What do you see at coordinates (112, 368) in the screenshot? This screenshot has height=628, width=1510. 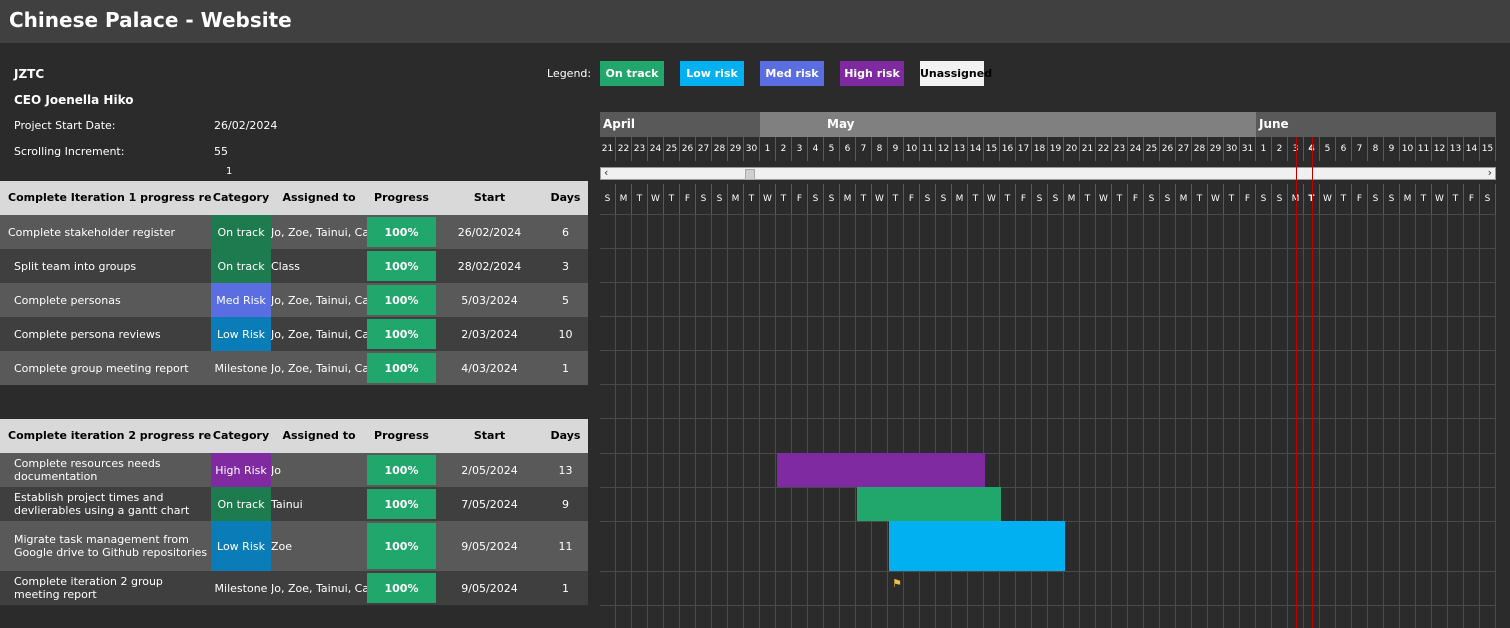 I see `task-name: Complete group meeting report` at bounding box center [112, 368].